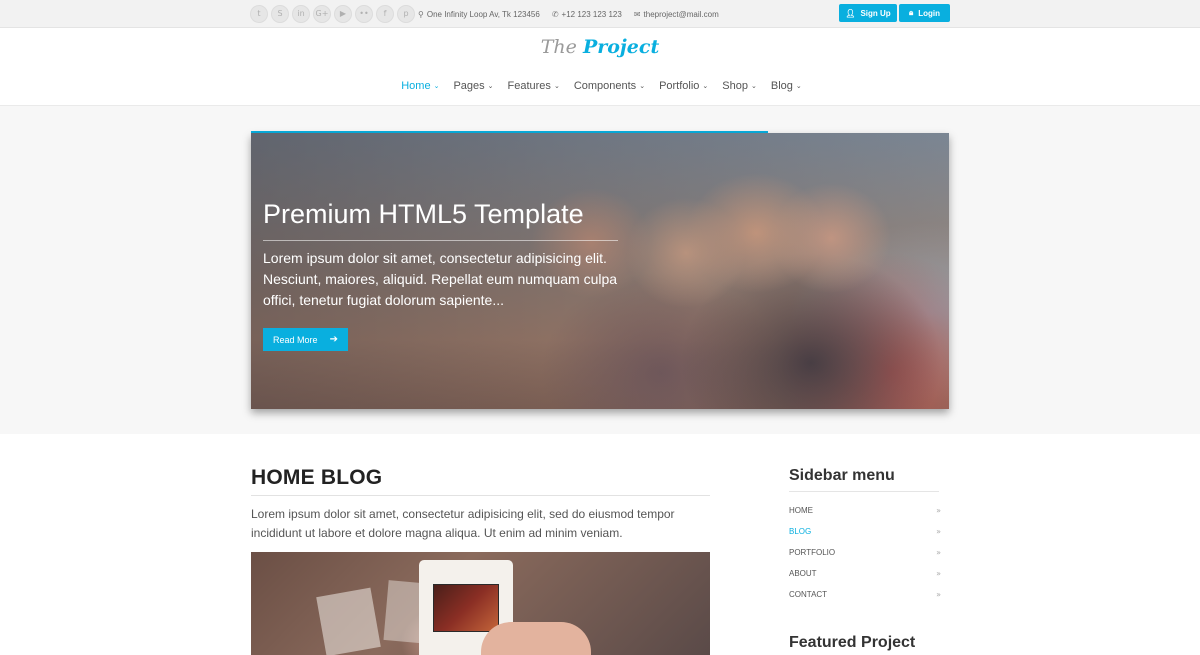  Describe the element at coordinates (343, 14) in the screenshot. I see `youtube-icon: ▶` at that location.